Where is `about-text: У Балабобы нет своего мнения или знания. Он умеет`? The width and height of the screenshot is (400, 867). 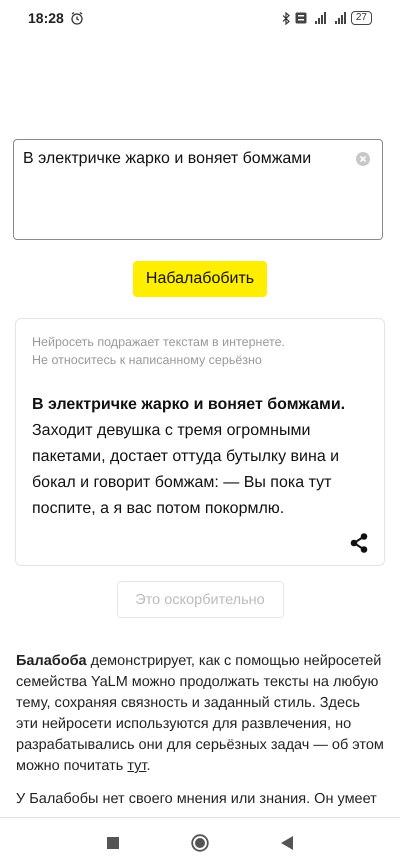 about-text: У Балабобы нет своего мнения или знания. Он умеет is located at coordinates (197, 799).